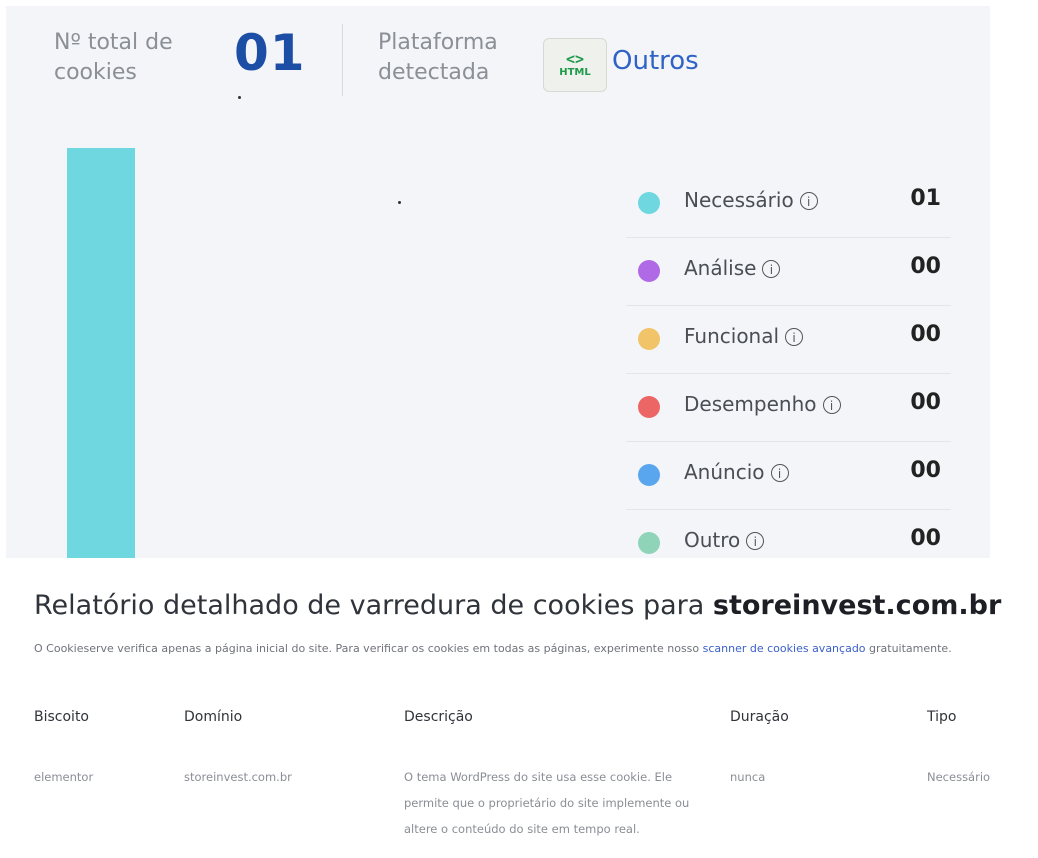 Image resolution: width=1038 pixels, height=858 pixels. I want to click on legend-row: Desempenho i 00, so click(788, 408).